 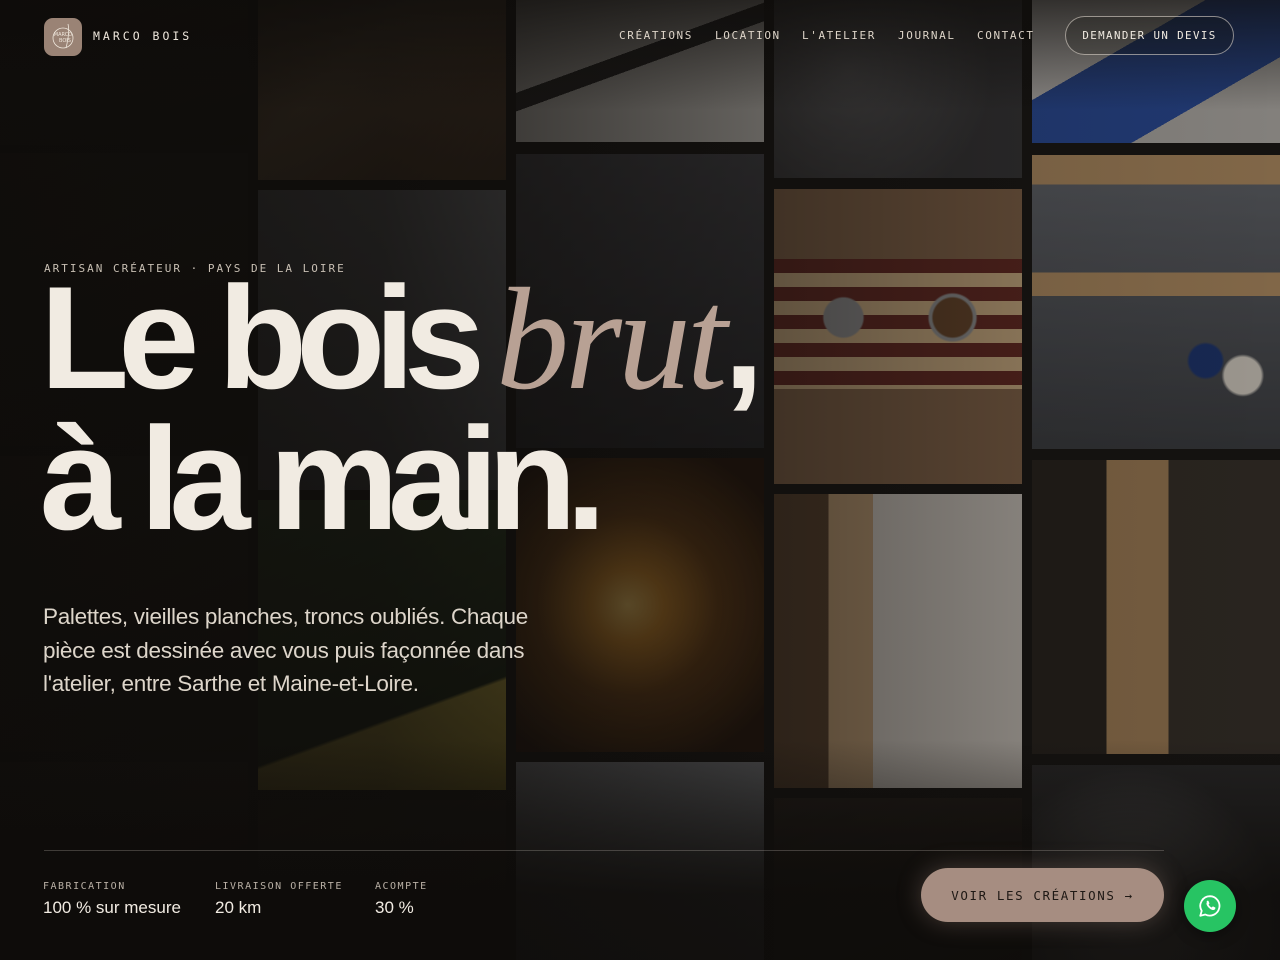 What do you see at coordinates (656, 35) in the screenshot?
I see `nav-item-creations: CRÉATIONS` at bounding box center [656, 35].